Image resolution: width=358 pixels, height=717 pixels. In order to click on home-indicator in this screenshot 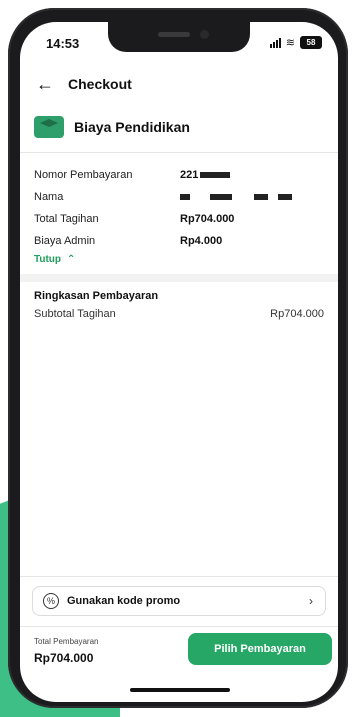, I will do `click(180, 690)`.